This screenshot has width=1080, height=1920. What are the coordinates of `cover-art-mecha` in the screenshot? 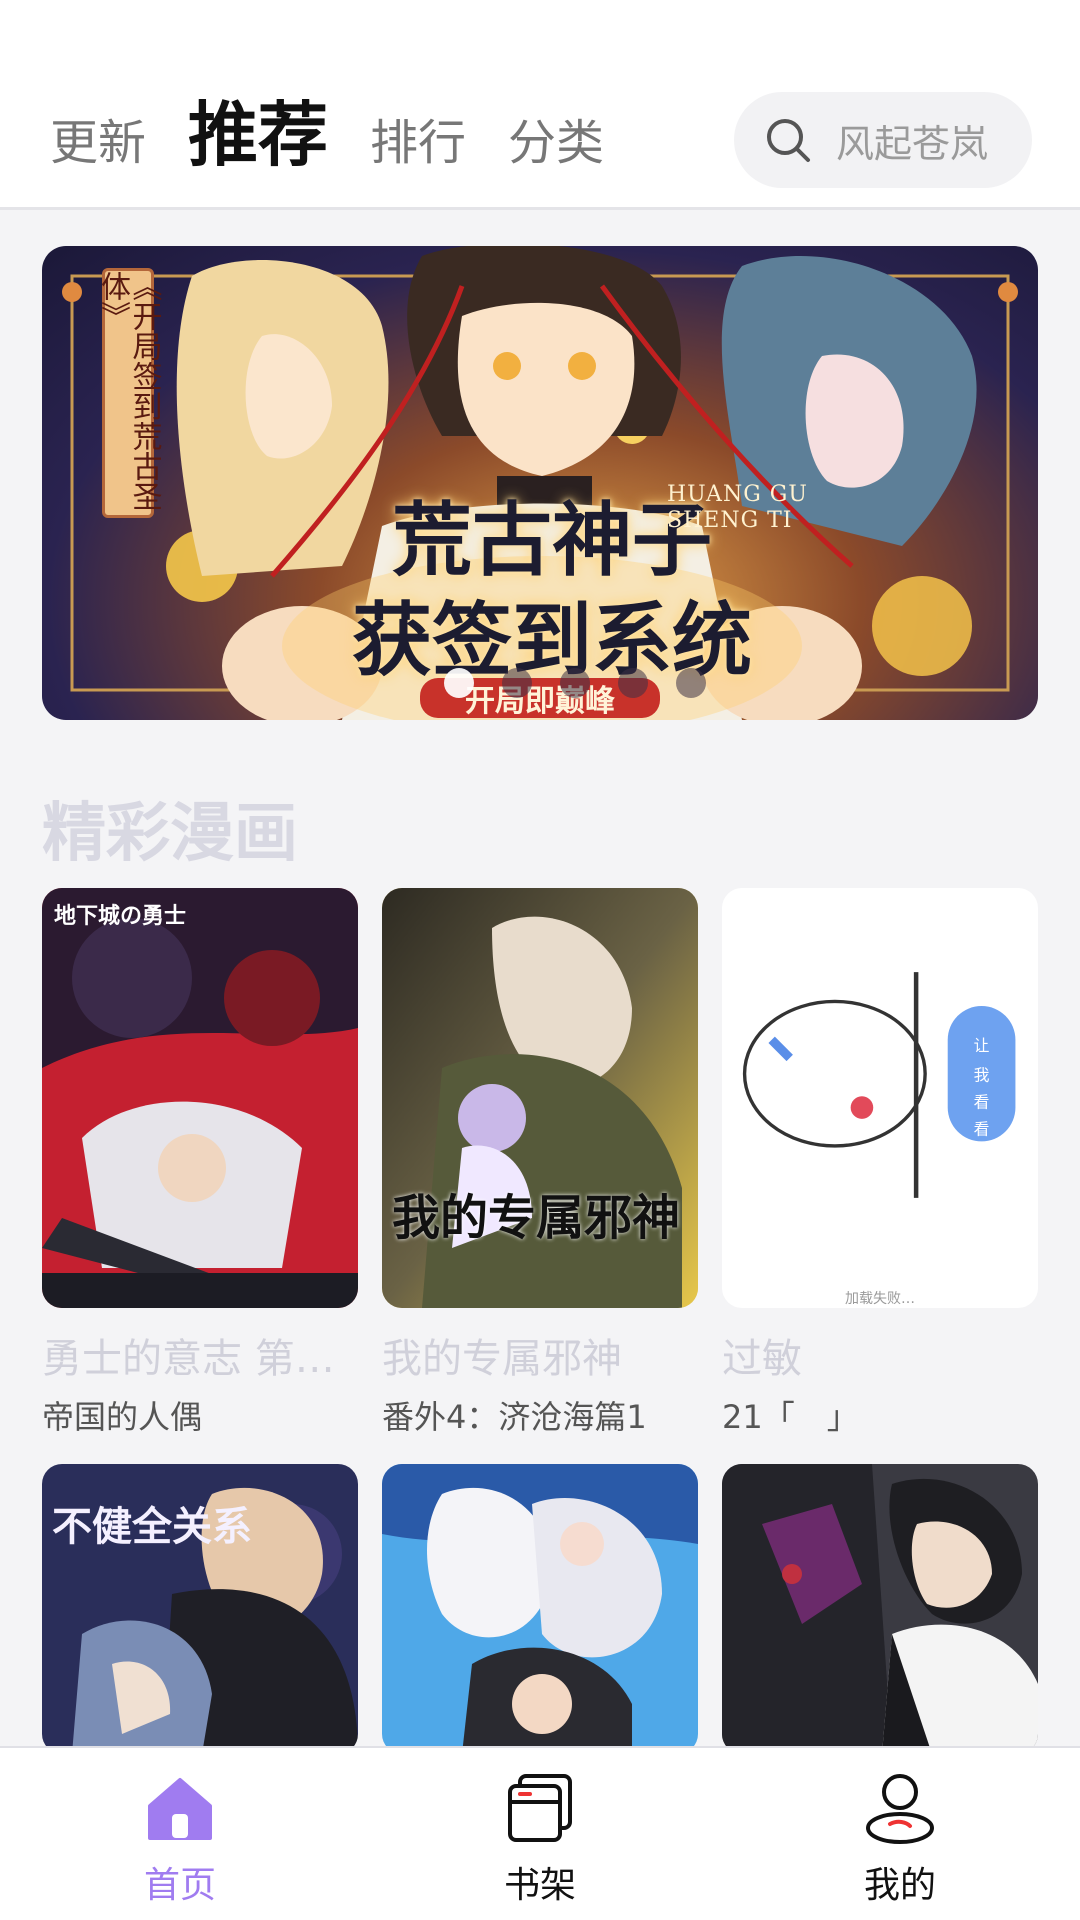 It's located at (880, 1609).